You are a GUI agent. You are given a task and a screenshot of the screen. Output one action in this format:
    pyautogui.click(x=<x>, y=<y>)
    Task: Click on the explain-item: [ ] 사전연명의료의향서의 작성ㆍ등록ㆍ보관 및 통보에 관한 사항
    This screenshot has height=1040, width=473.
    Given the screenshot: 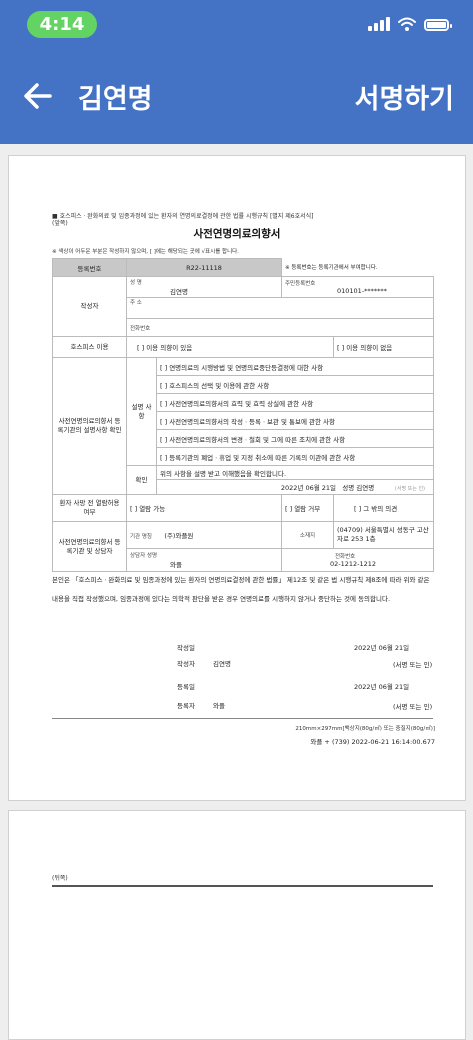 What is the action you would take?
    pyautogui.click(x=295, y=420)
    